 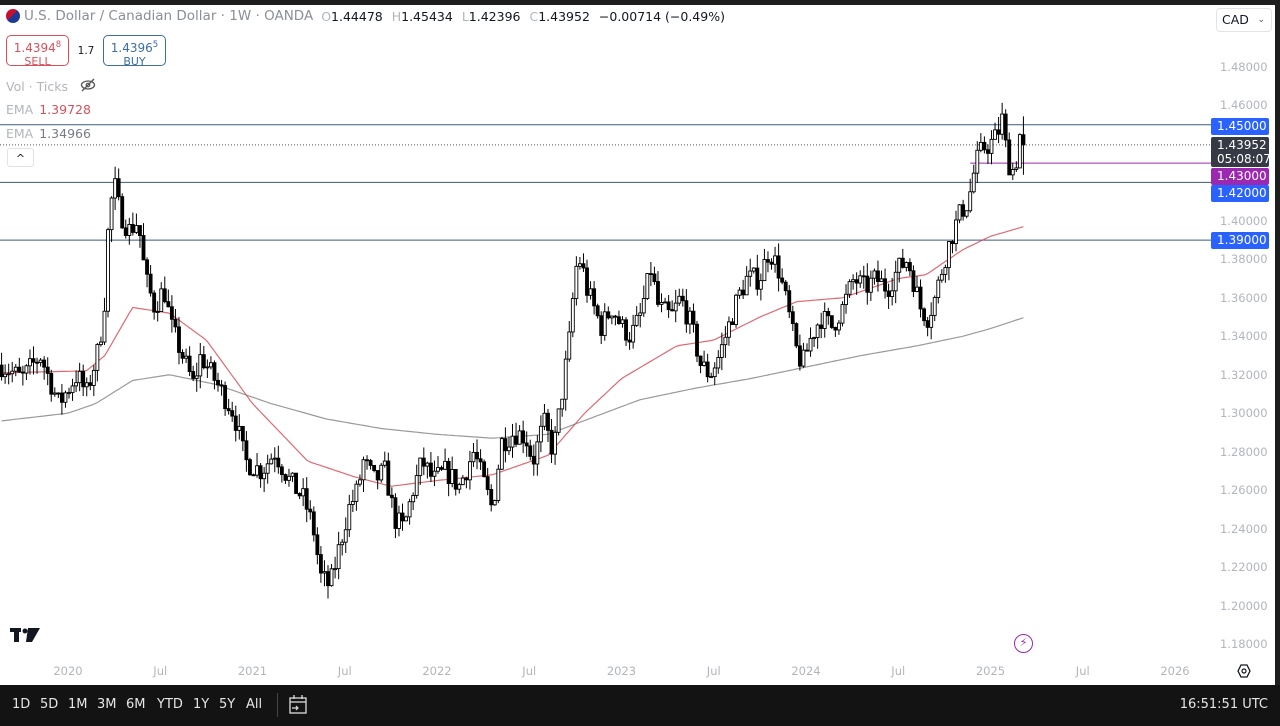 What do you see at coordinates (1244, 297) in the screenshot?
I see `price-tick-label: 1.36000` at bounding box center [1244, 297].